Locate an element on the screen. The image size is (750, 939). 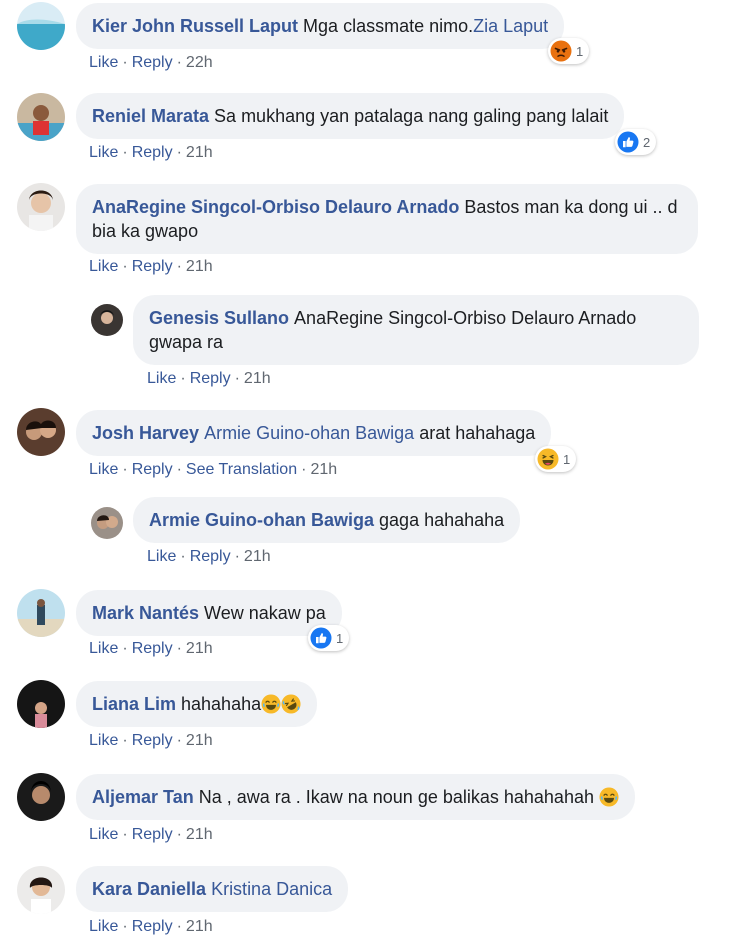
comment-text: arat hahahaga is located at coordinates (477, 433).